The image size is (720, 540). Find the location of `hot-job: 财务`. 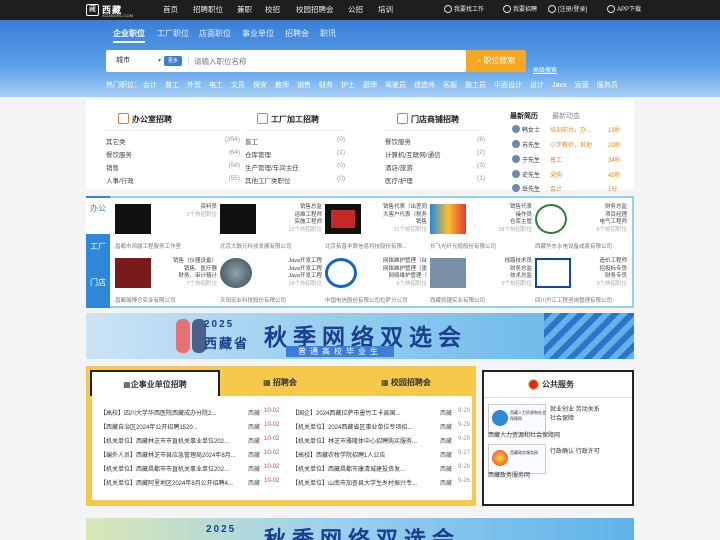

hot-job: 财务 is located at coordinates (326, 85).